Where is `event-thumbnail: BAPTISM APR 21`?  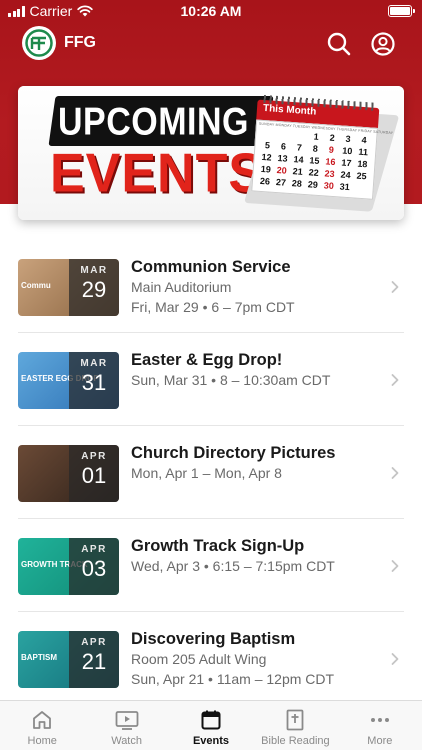 event-thumbnail: BAPTISM APR 21 is located at coordinates (68, 659).